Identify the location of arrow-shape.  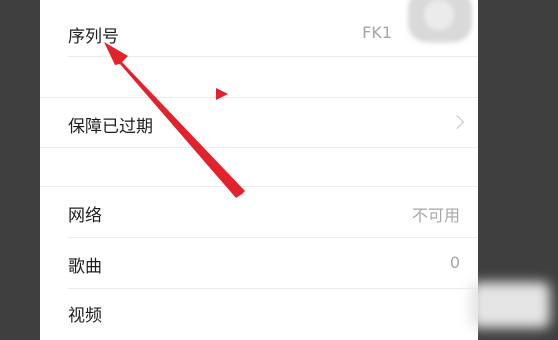
(174, 120).